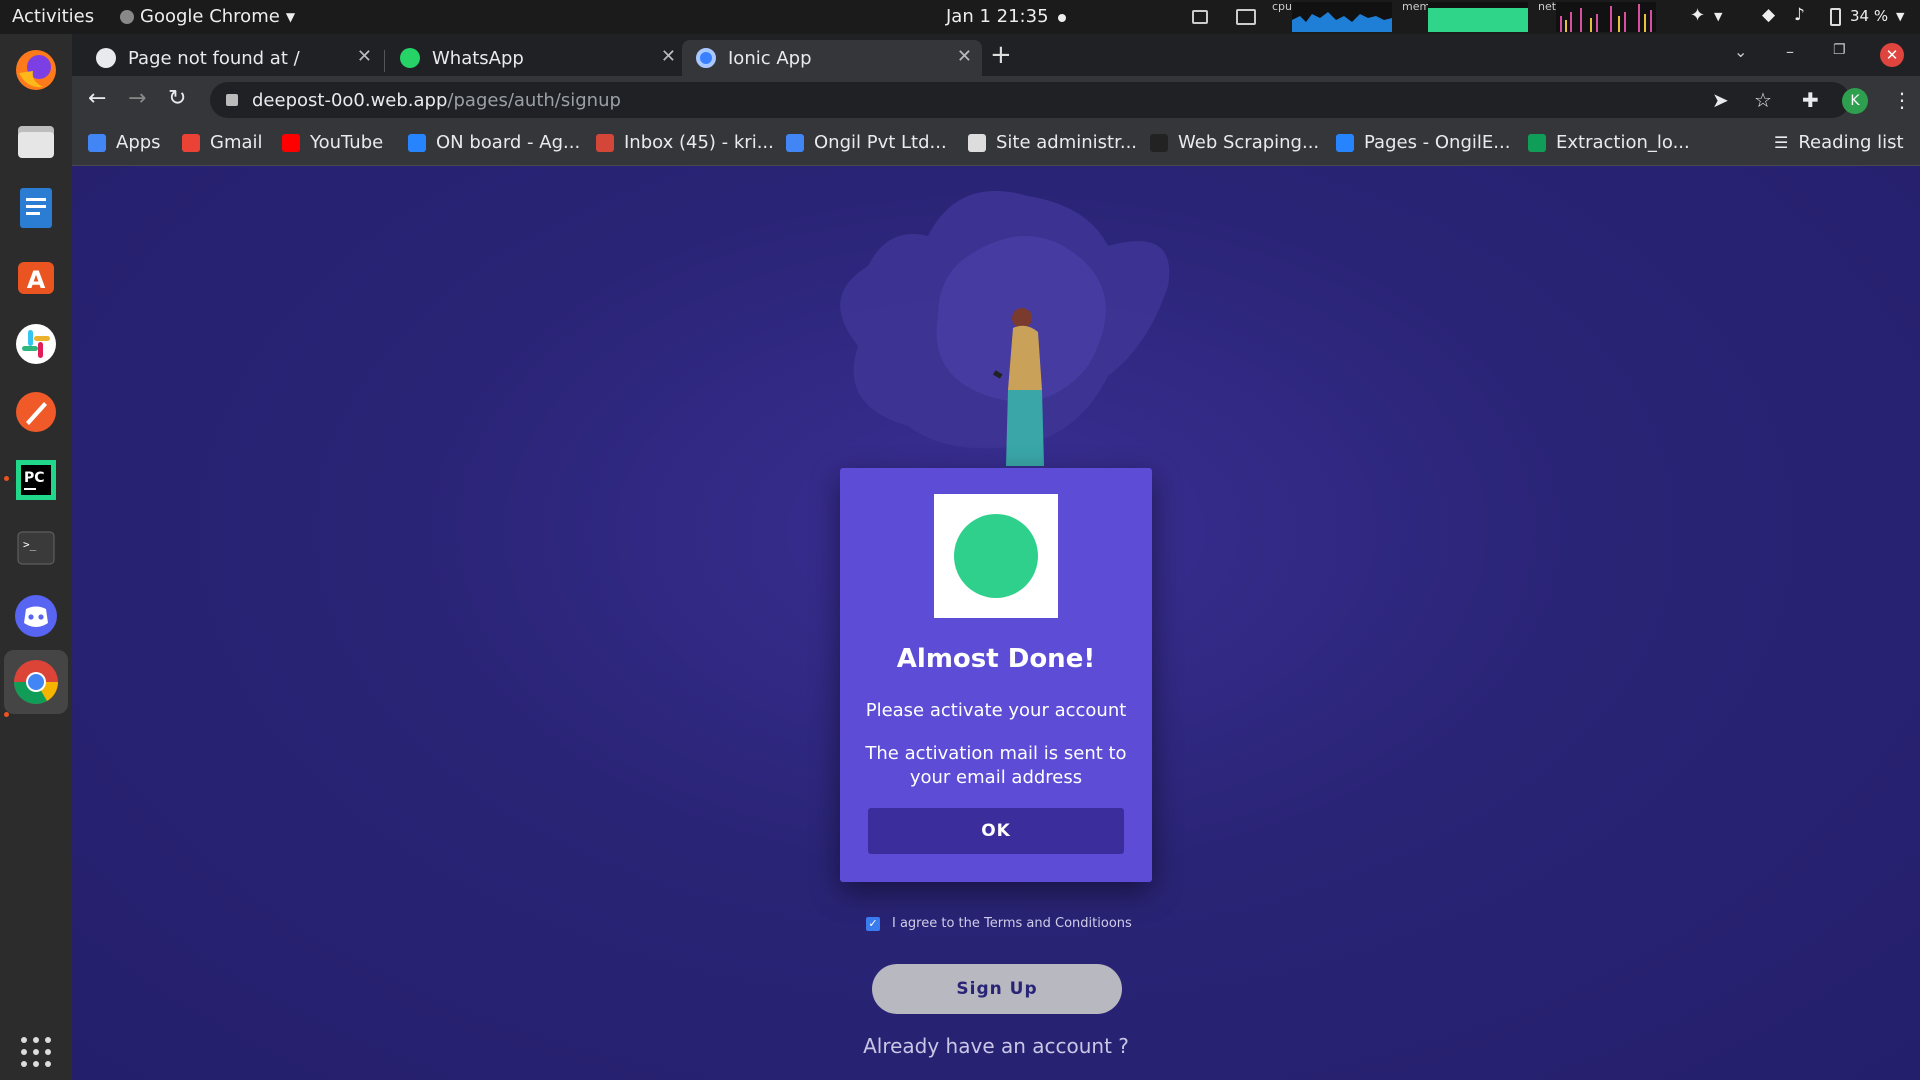 The width and height of the screenshot is (1920, 1080). Describe the element at coordinates (214, 58) in the screenshot. I see `tab-title: Page not found at /` at that location.